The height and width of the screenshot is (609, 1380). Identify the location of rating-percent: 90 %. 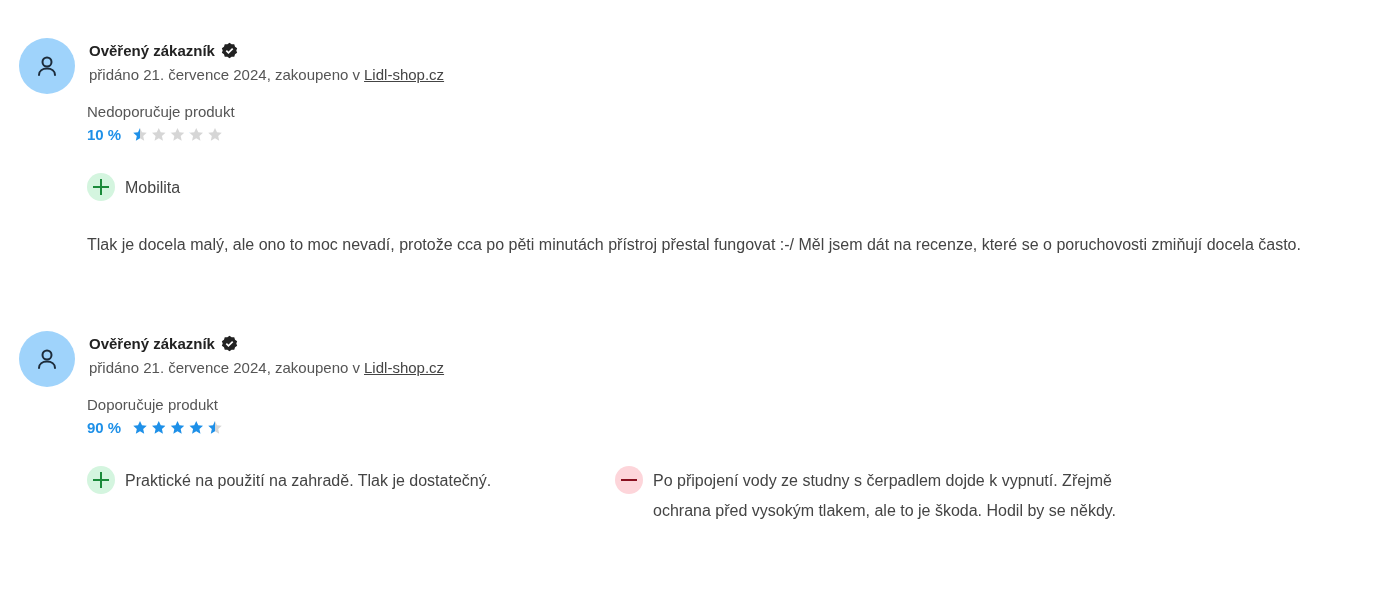
(104, 427).